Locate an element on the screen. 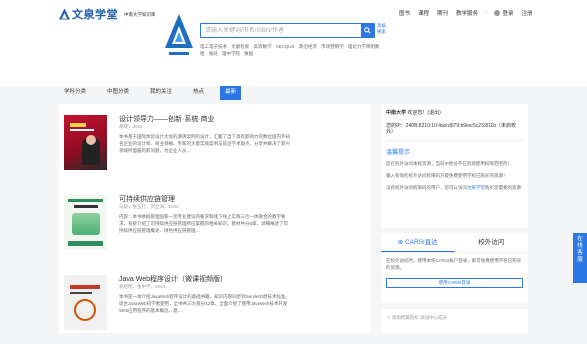 This screenshot has height=344, width=587. search-icon is located at coordinates (367, 30).